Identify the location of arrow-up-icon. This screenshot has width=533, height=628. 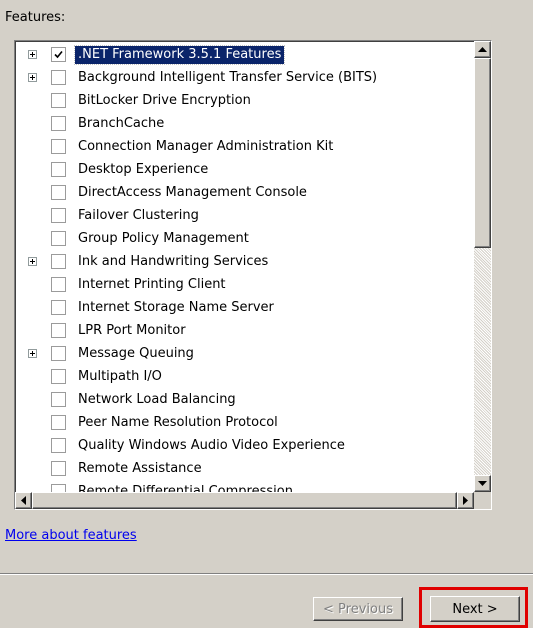
(482, 49).